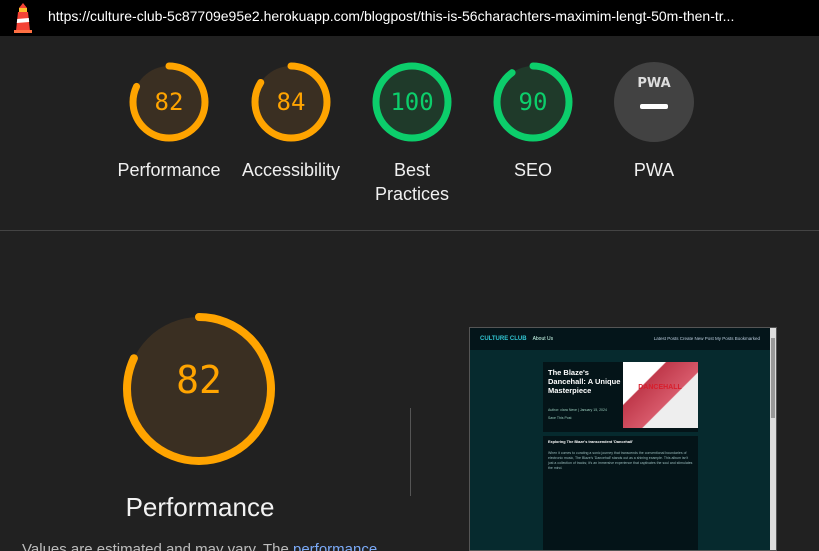 The width and height of the screenshot is (819, 551). I want to click on gauge-pwa: PWA PWA, so click(654, 121).